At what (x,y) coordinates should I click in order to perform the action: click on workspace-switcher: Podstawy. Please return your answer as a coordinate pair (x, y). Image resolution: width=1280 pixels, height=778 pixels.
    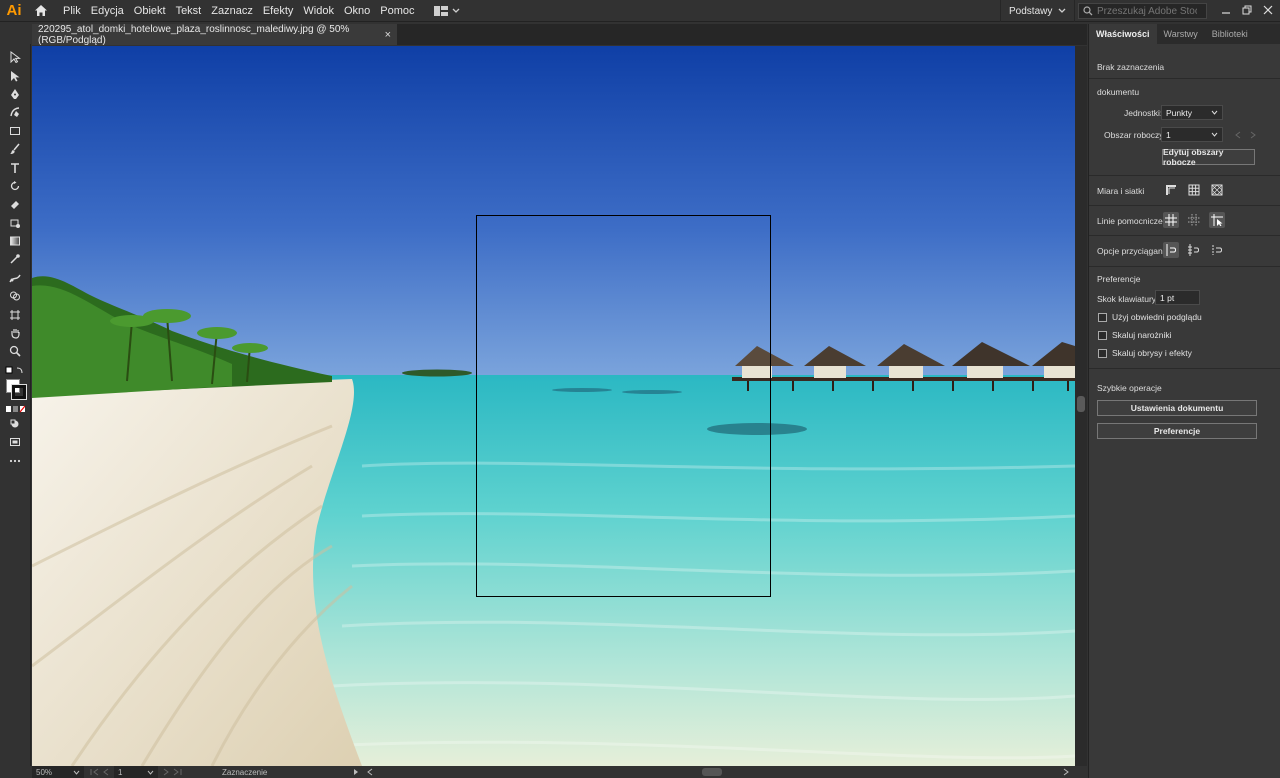
    Looking at the image, I should click on (1038, 11).